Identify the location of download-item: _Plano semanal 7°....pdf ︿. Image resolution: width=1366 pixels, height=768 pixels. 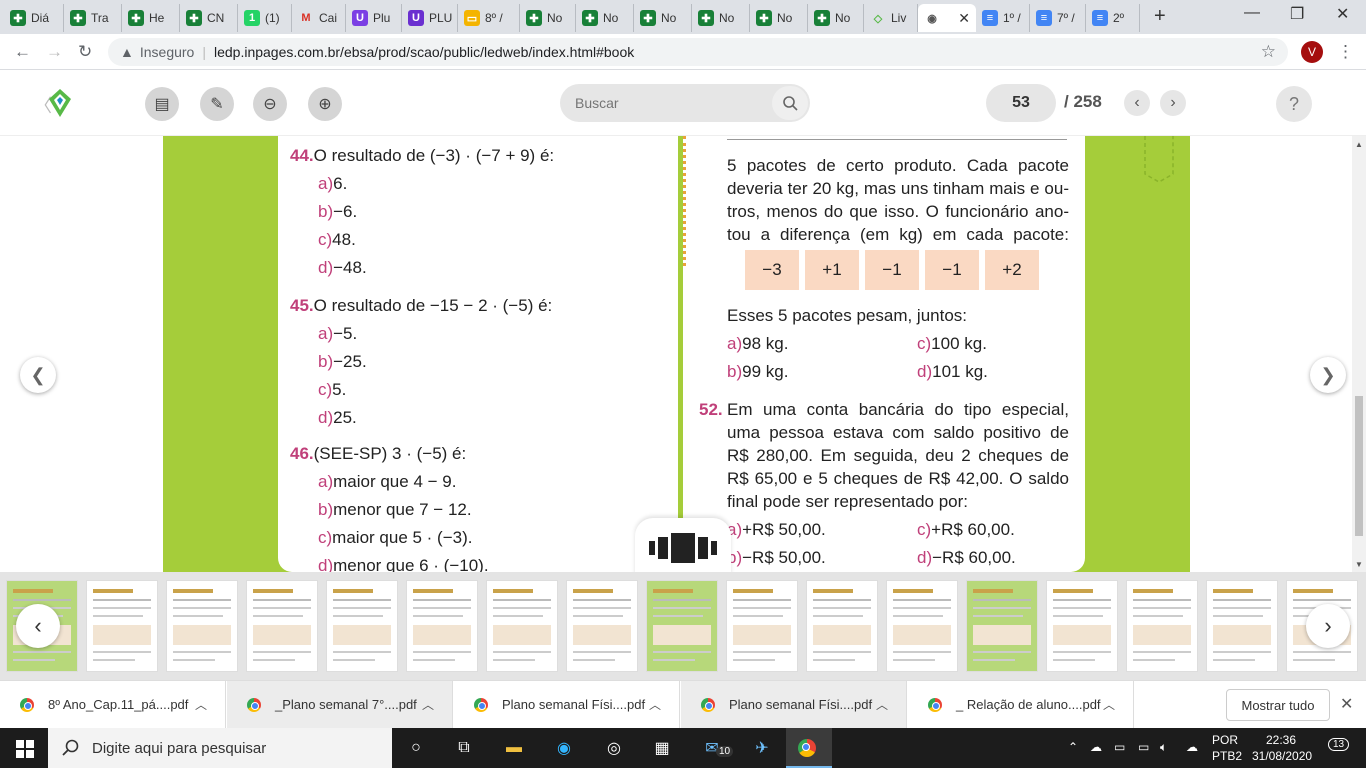
(340, 704).